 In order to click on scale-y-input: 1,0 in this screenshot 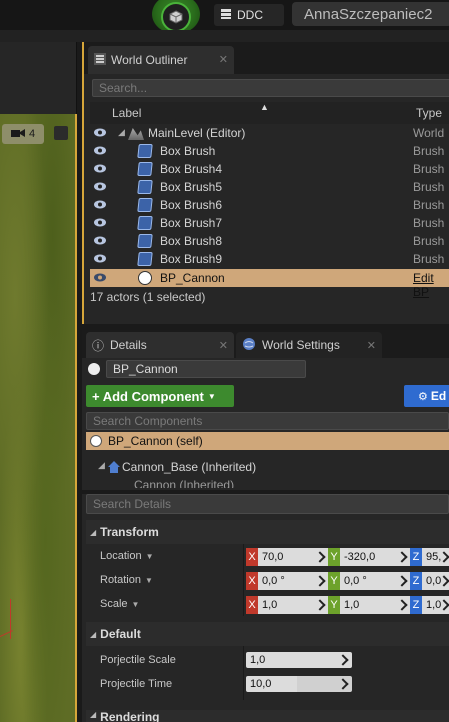, I will do `click(375, 605)`.